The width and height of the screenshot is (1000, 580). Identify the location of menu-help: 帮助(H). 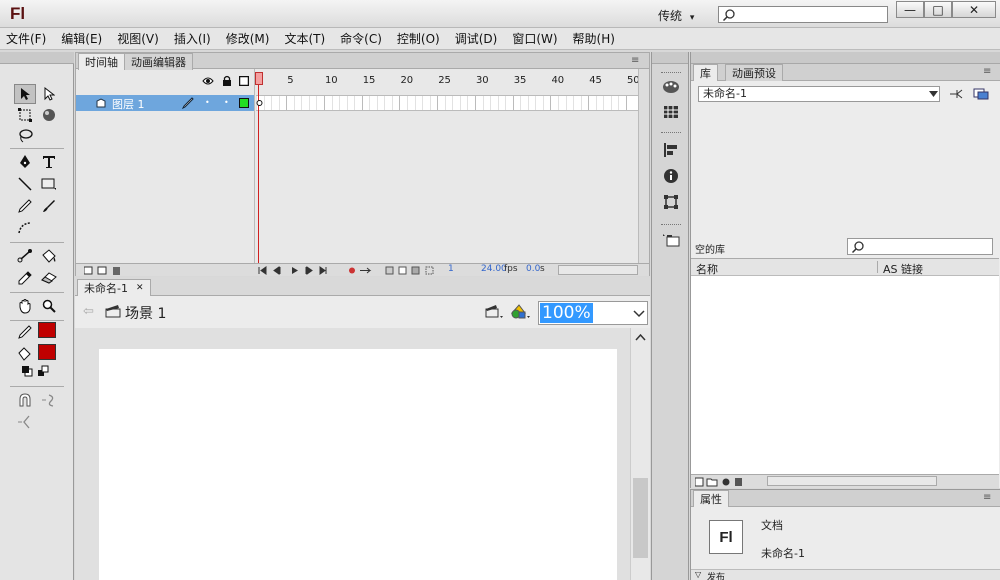
(594, 38).